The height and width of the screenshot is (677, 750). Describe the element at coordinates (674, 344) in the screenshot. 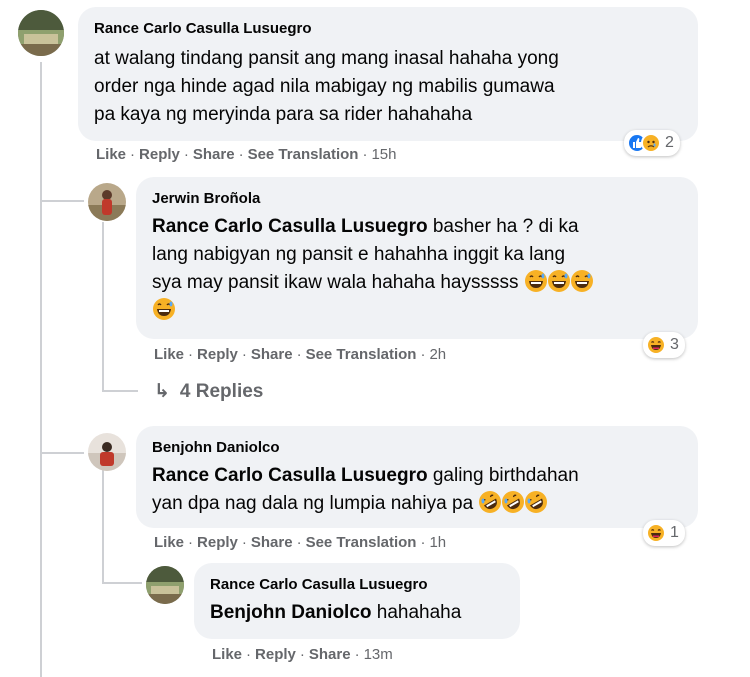

I see `reaction-count: 3` at that location.